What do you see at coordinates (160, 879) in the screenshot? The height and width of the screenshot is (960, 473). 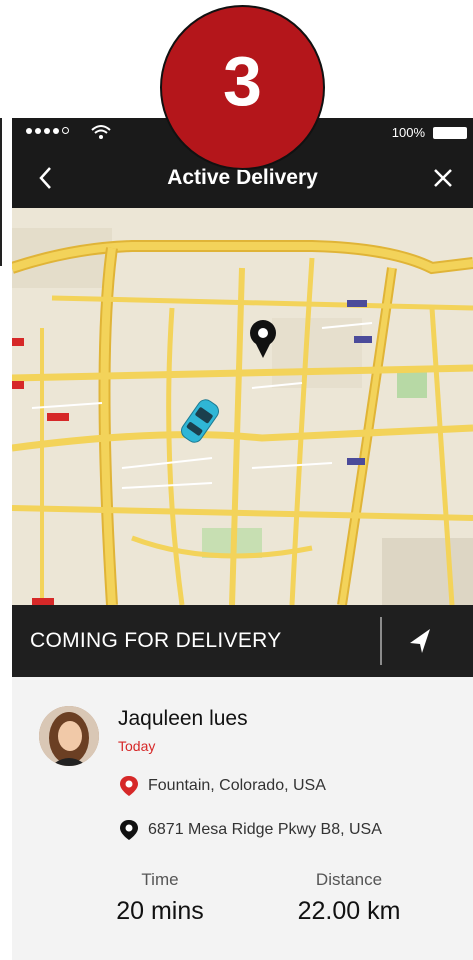 I see `time-label: Time` at bounding box center [160, 879].